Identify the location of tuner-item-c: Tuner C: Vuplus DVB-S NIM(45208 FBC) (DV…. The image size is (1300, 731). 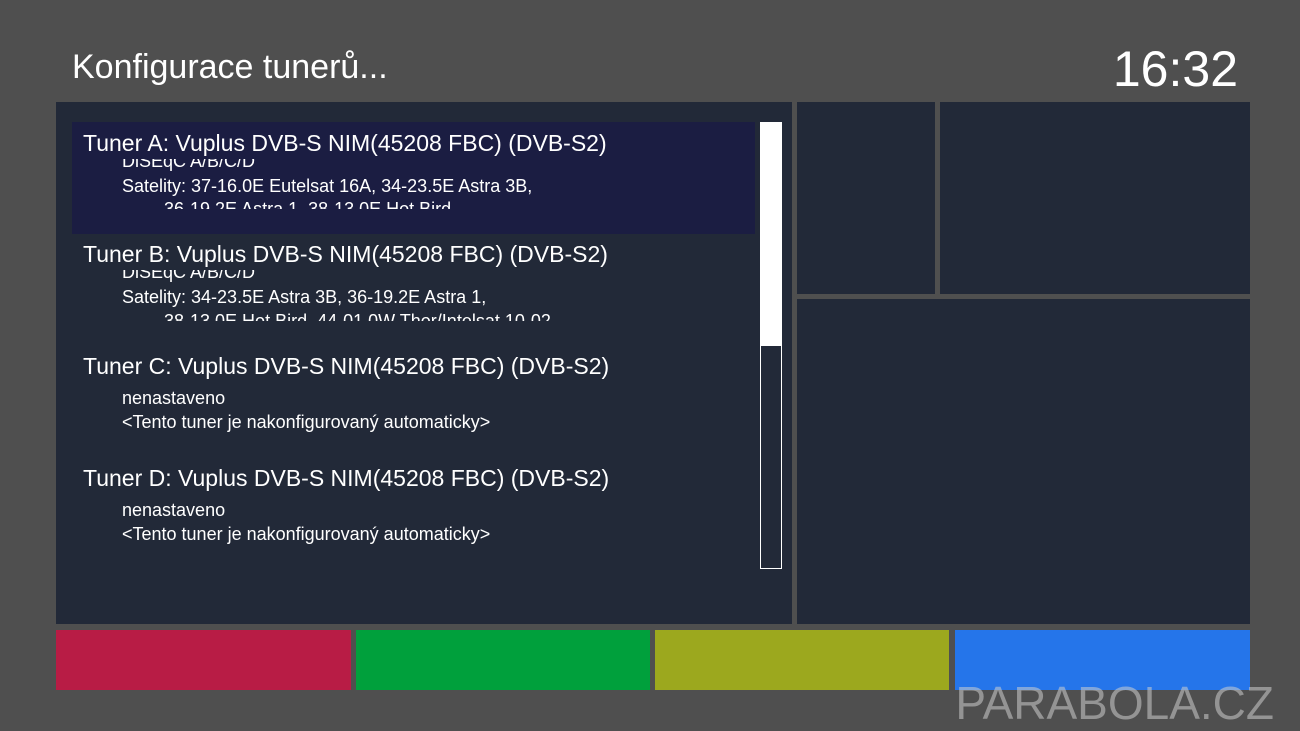
(413, 401).